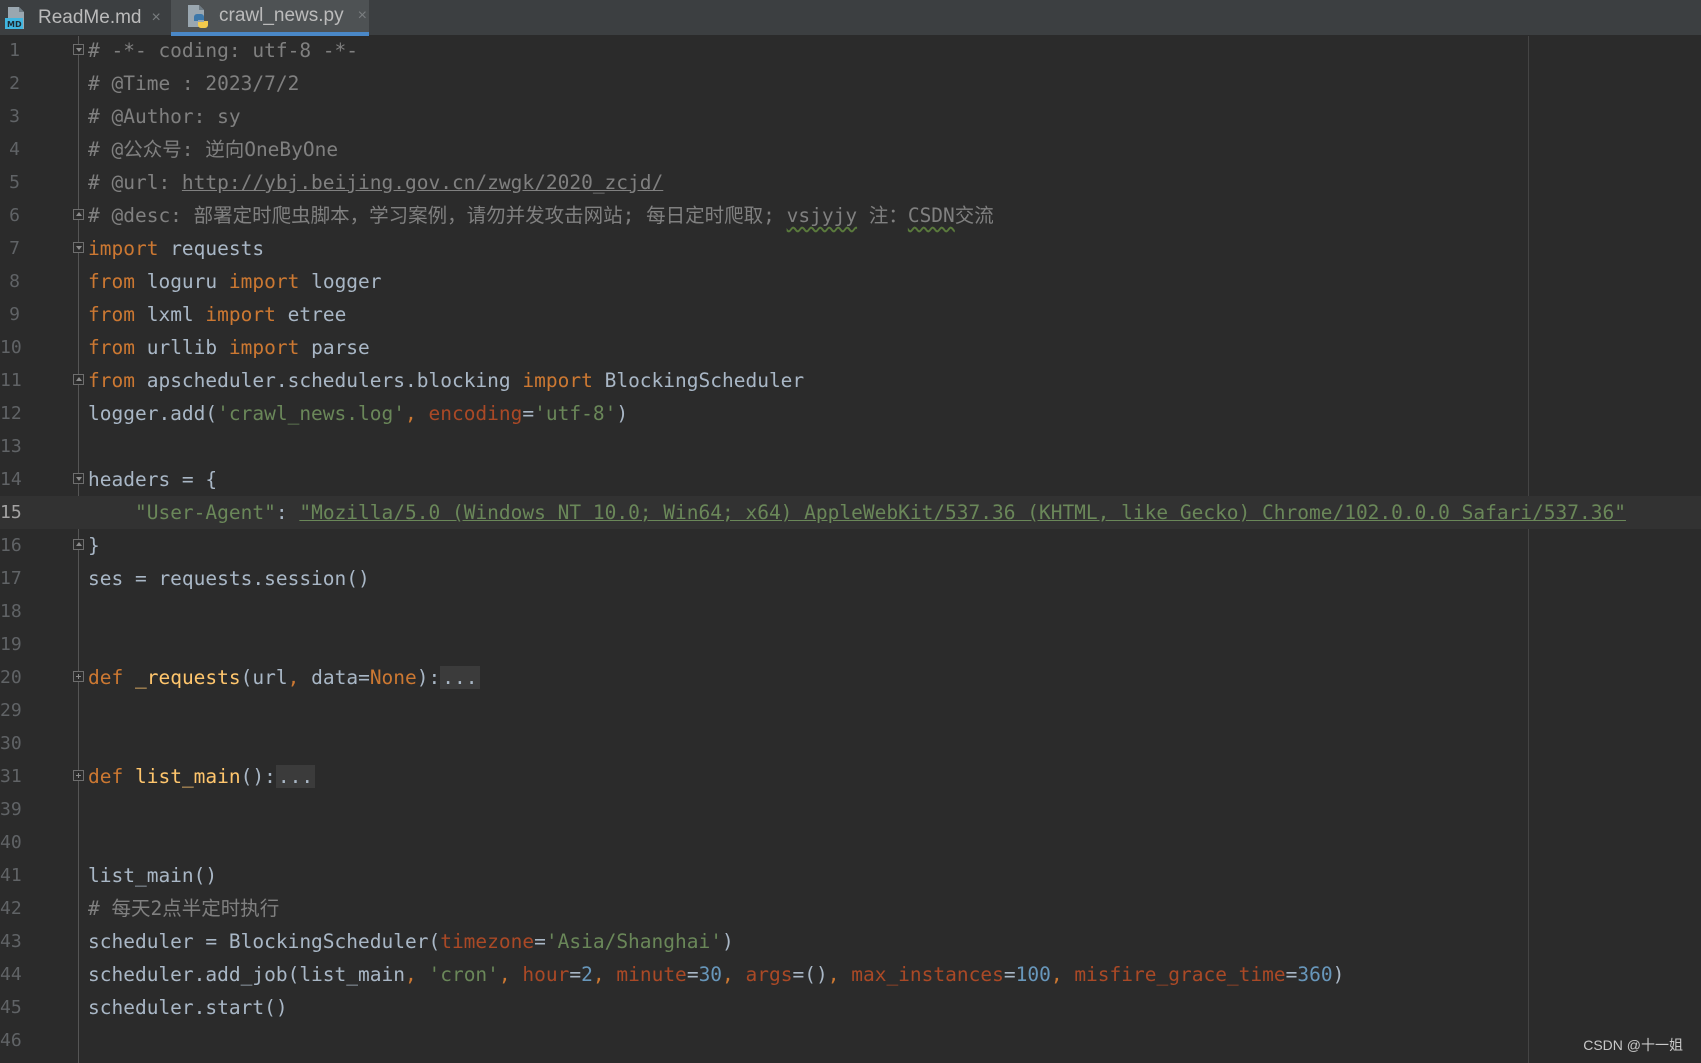  Describe the element at coordinates (85, 18) in the screenshot. I see `tab-readme-md: MD ReadMe.md ×` at that location.